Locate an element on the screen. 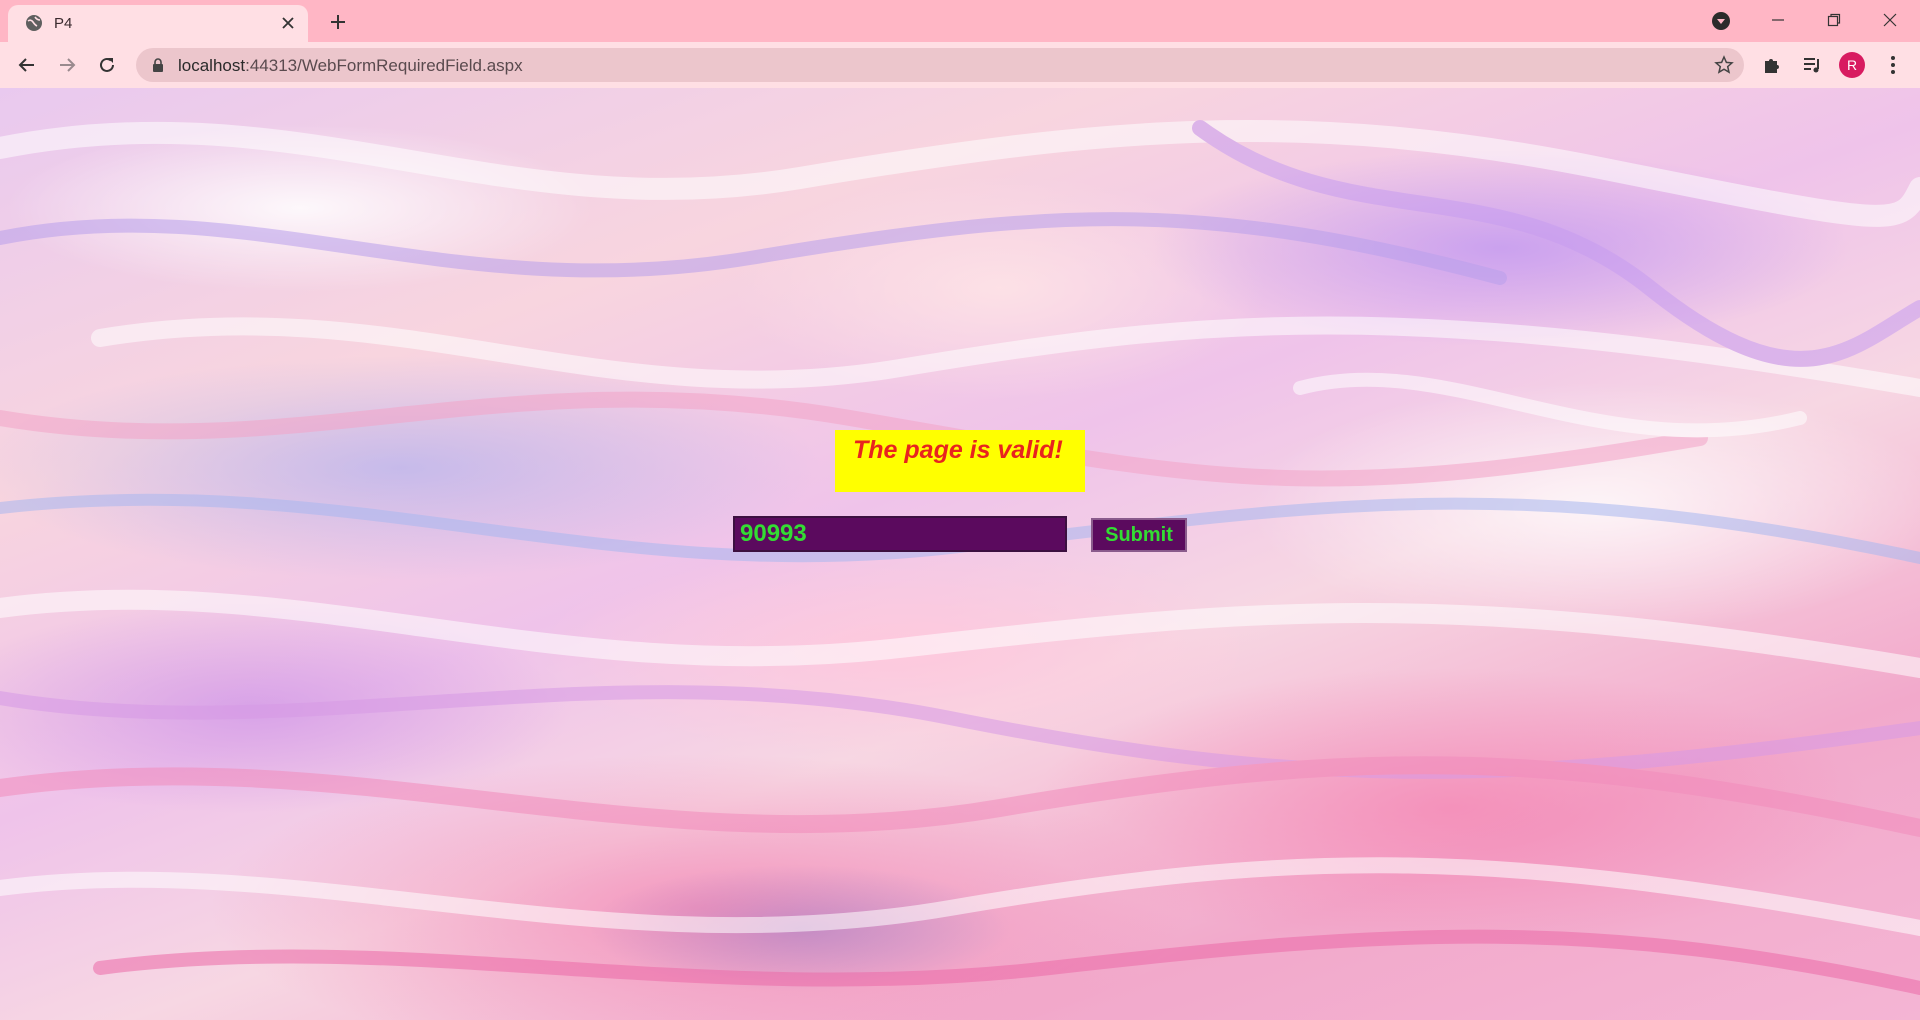  window-close-button is located at coordinates (1890, 20).